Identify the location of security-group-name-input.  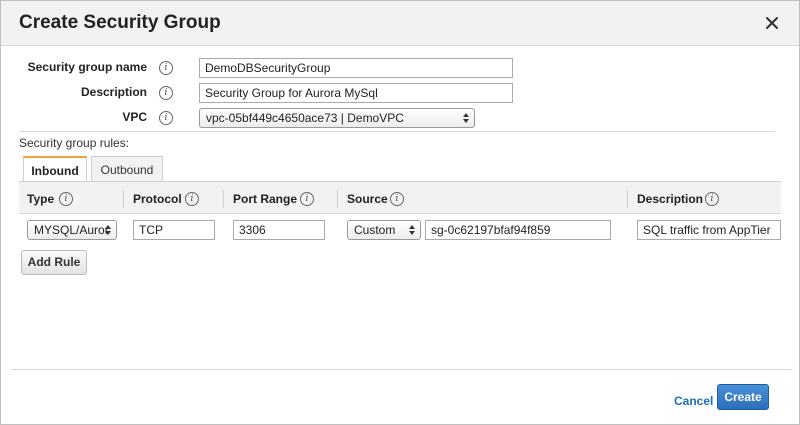
(356, 68).